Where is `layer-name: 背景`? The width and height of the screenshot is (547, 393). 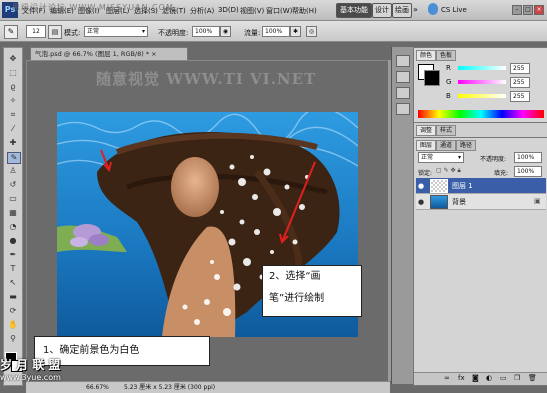
layer-name: 背景 is located at coordinates (459, 202).